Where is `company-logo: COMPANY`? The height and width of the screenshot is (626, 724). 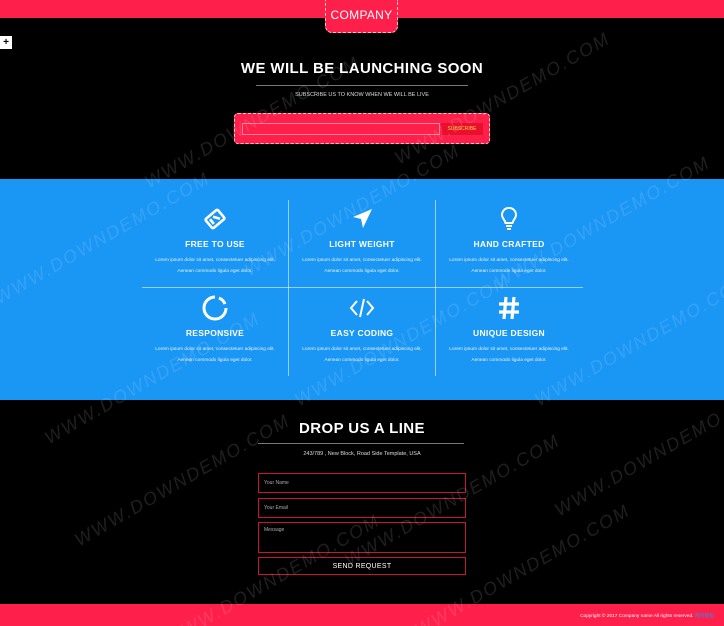
company-logo: COMPANY is located at coordinates (361, 16).